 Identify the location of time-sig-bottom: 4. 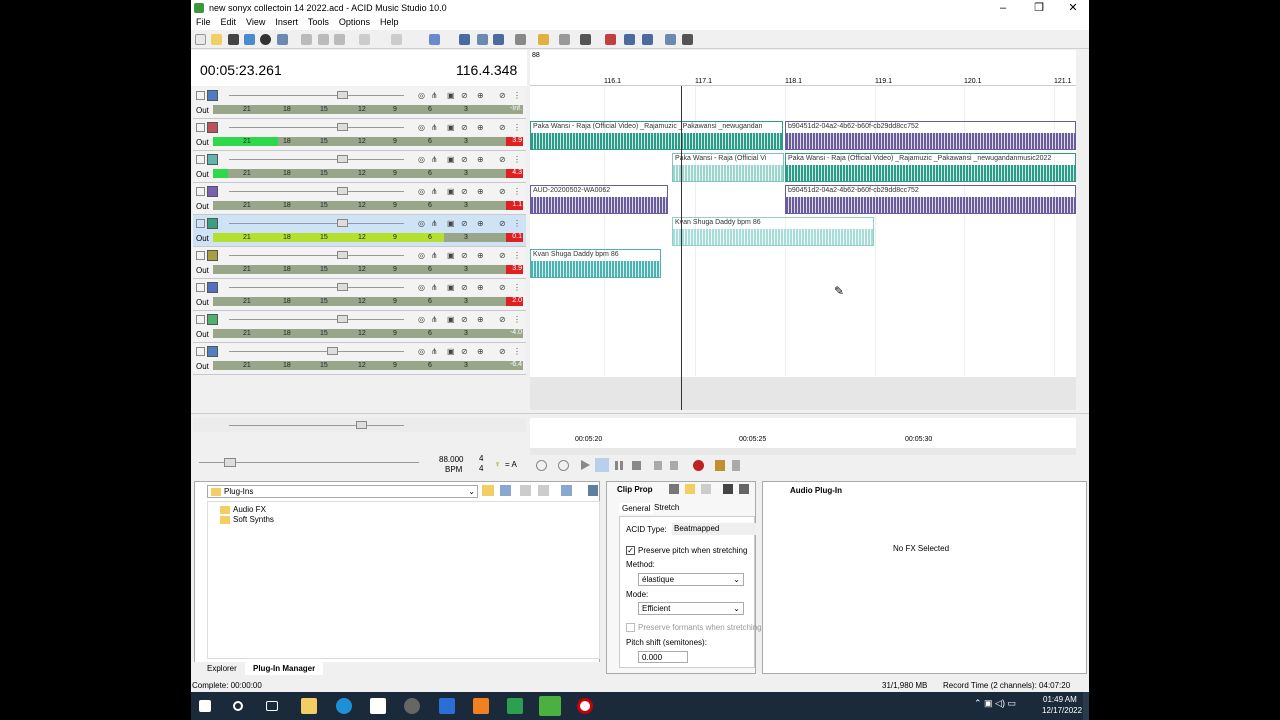
(481, 468).